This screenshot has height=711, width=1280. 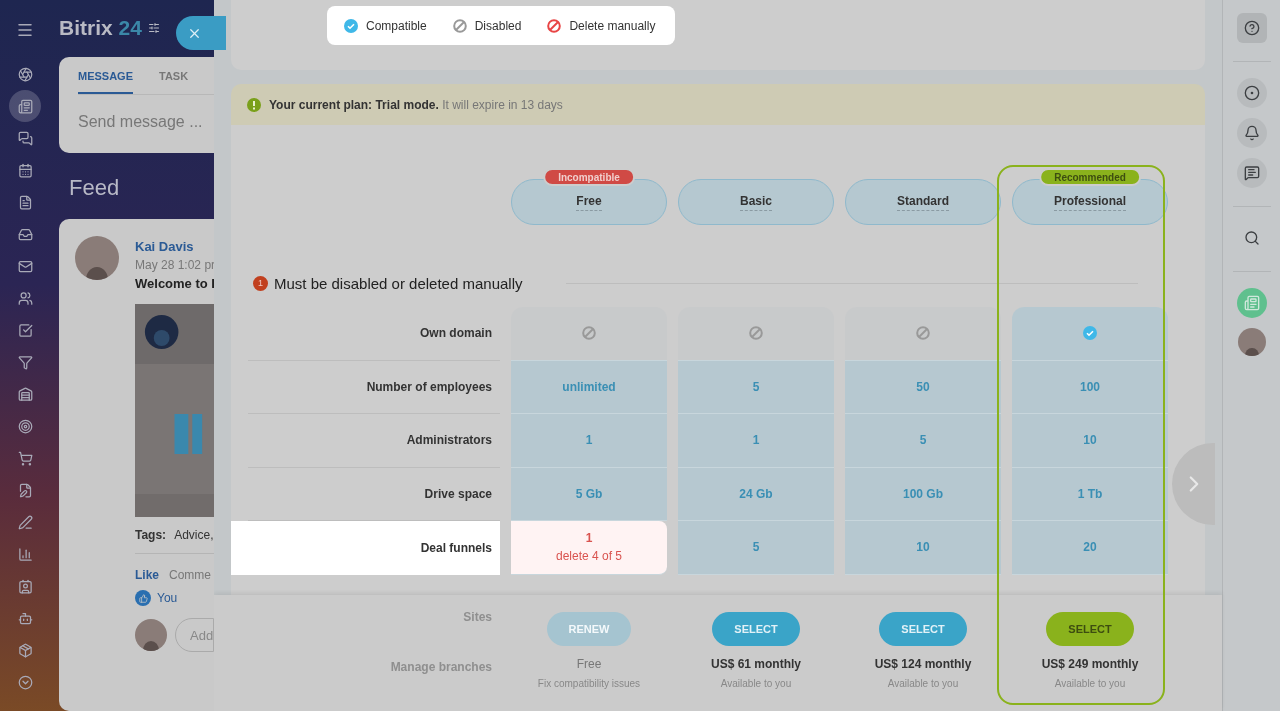 What do you see at coordinates (589, 387) in the screenshot?
I see `table-cell: unlimited` at bounding box center [589, 387].